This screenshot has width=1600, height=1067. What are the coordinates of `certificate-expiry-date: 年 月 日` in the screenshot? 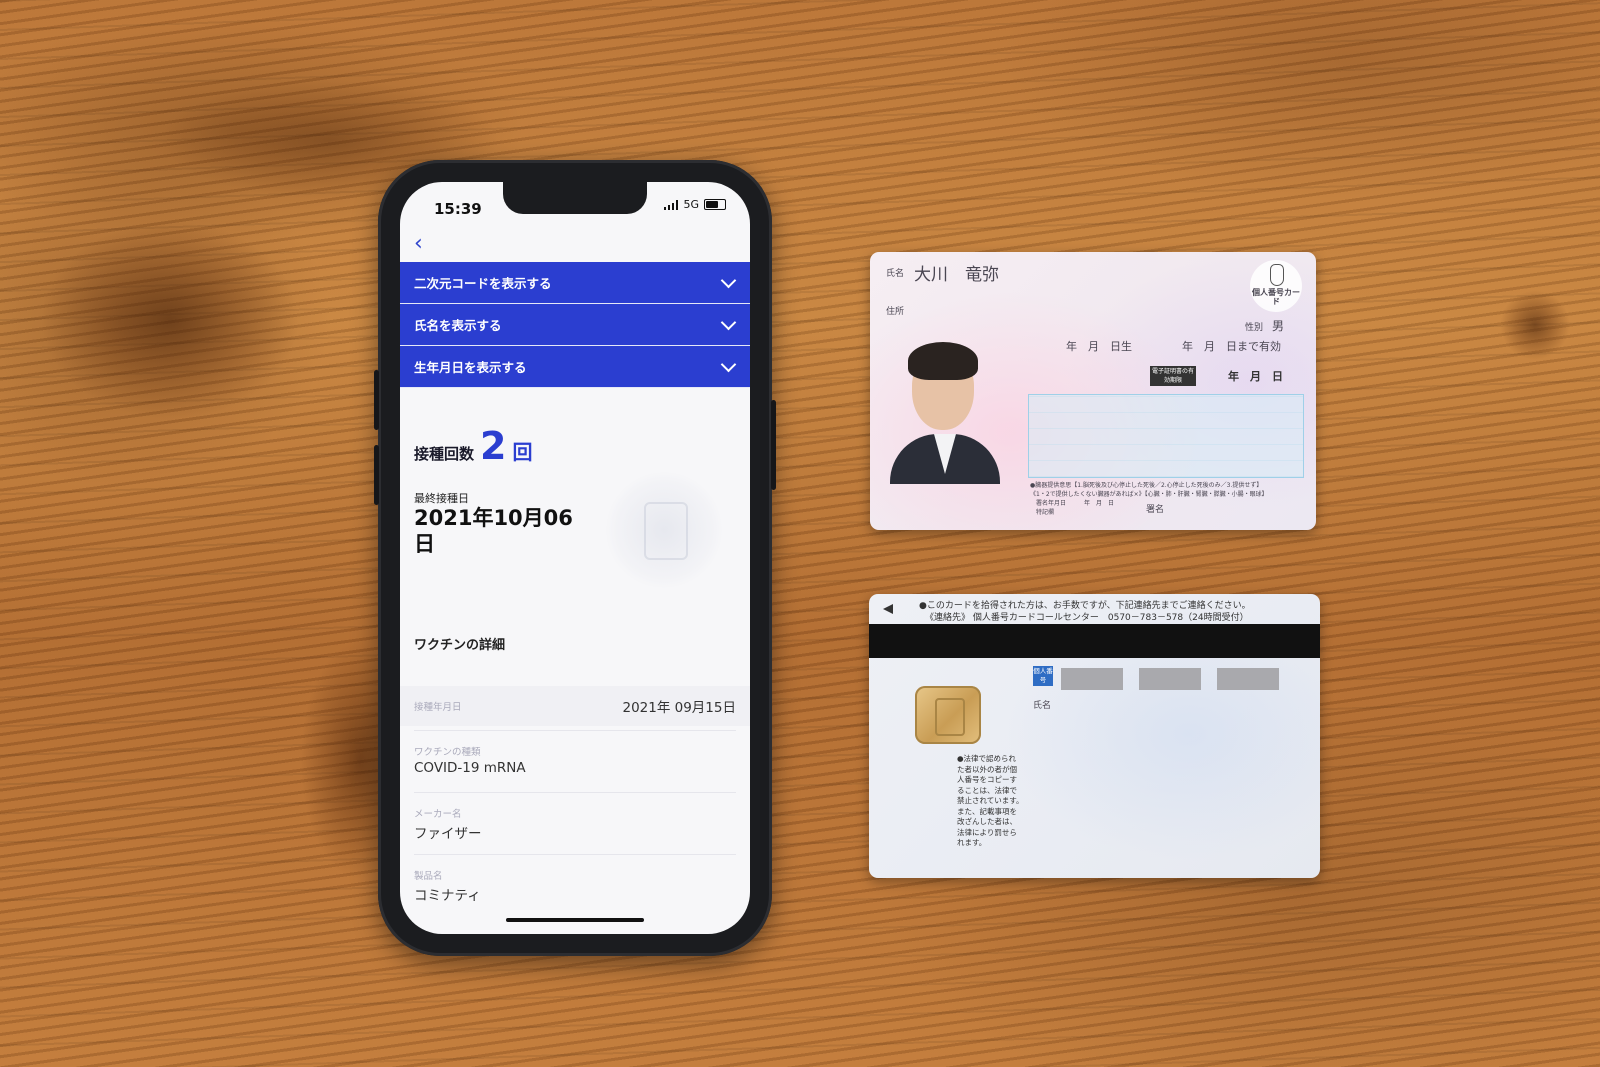 It's located at (1255, 376).